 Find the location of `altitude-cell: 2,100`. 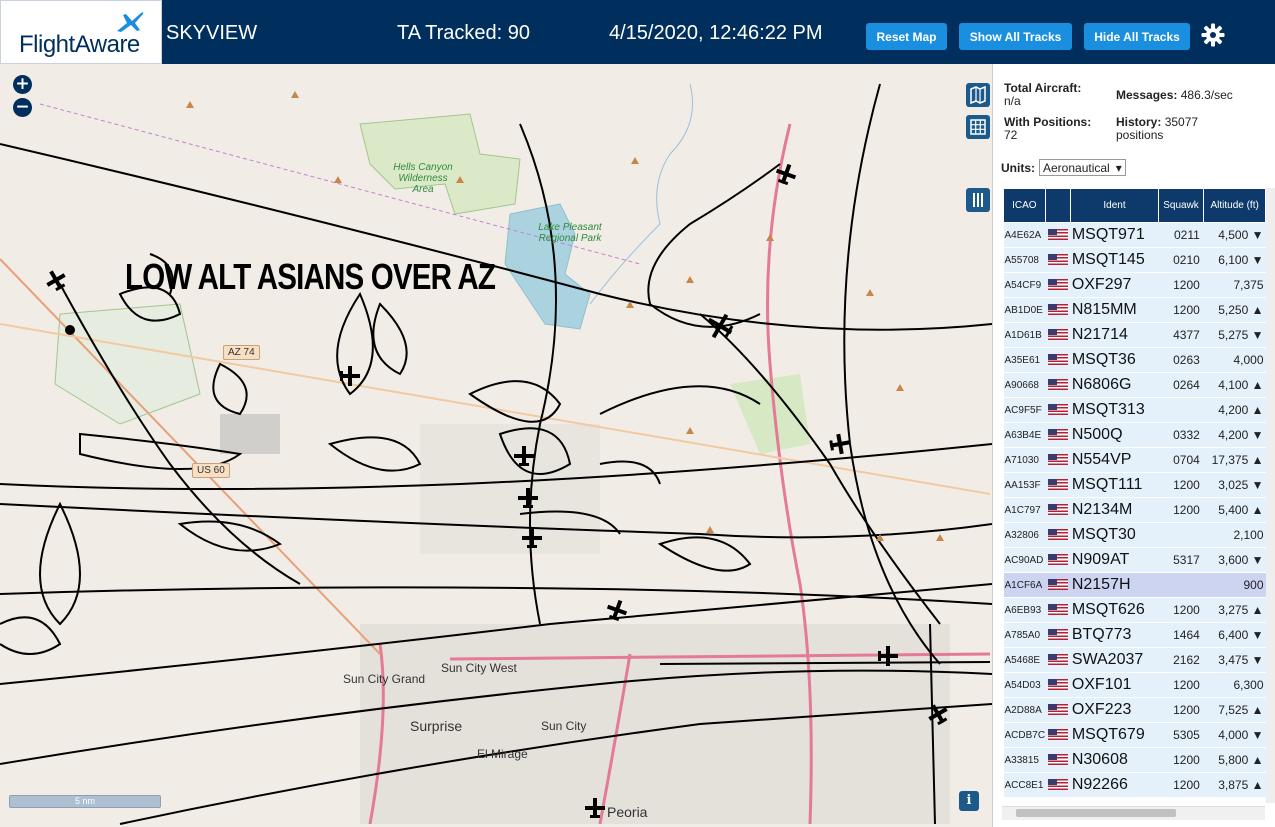

altitude-cell: 2,100 is located at coordinates (1234, 535).